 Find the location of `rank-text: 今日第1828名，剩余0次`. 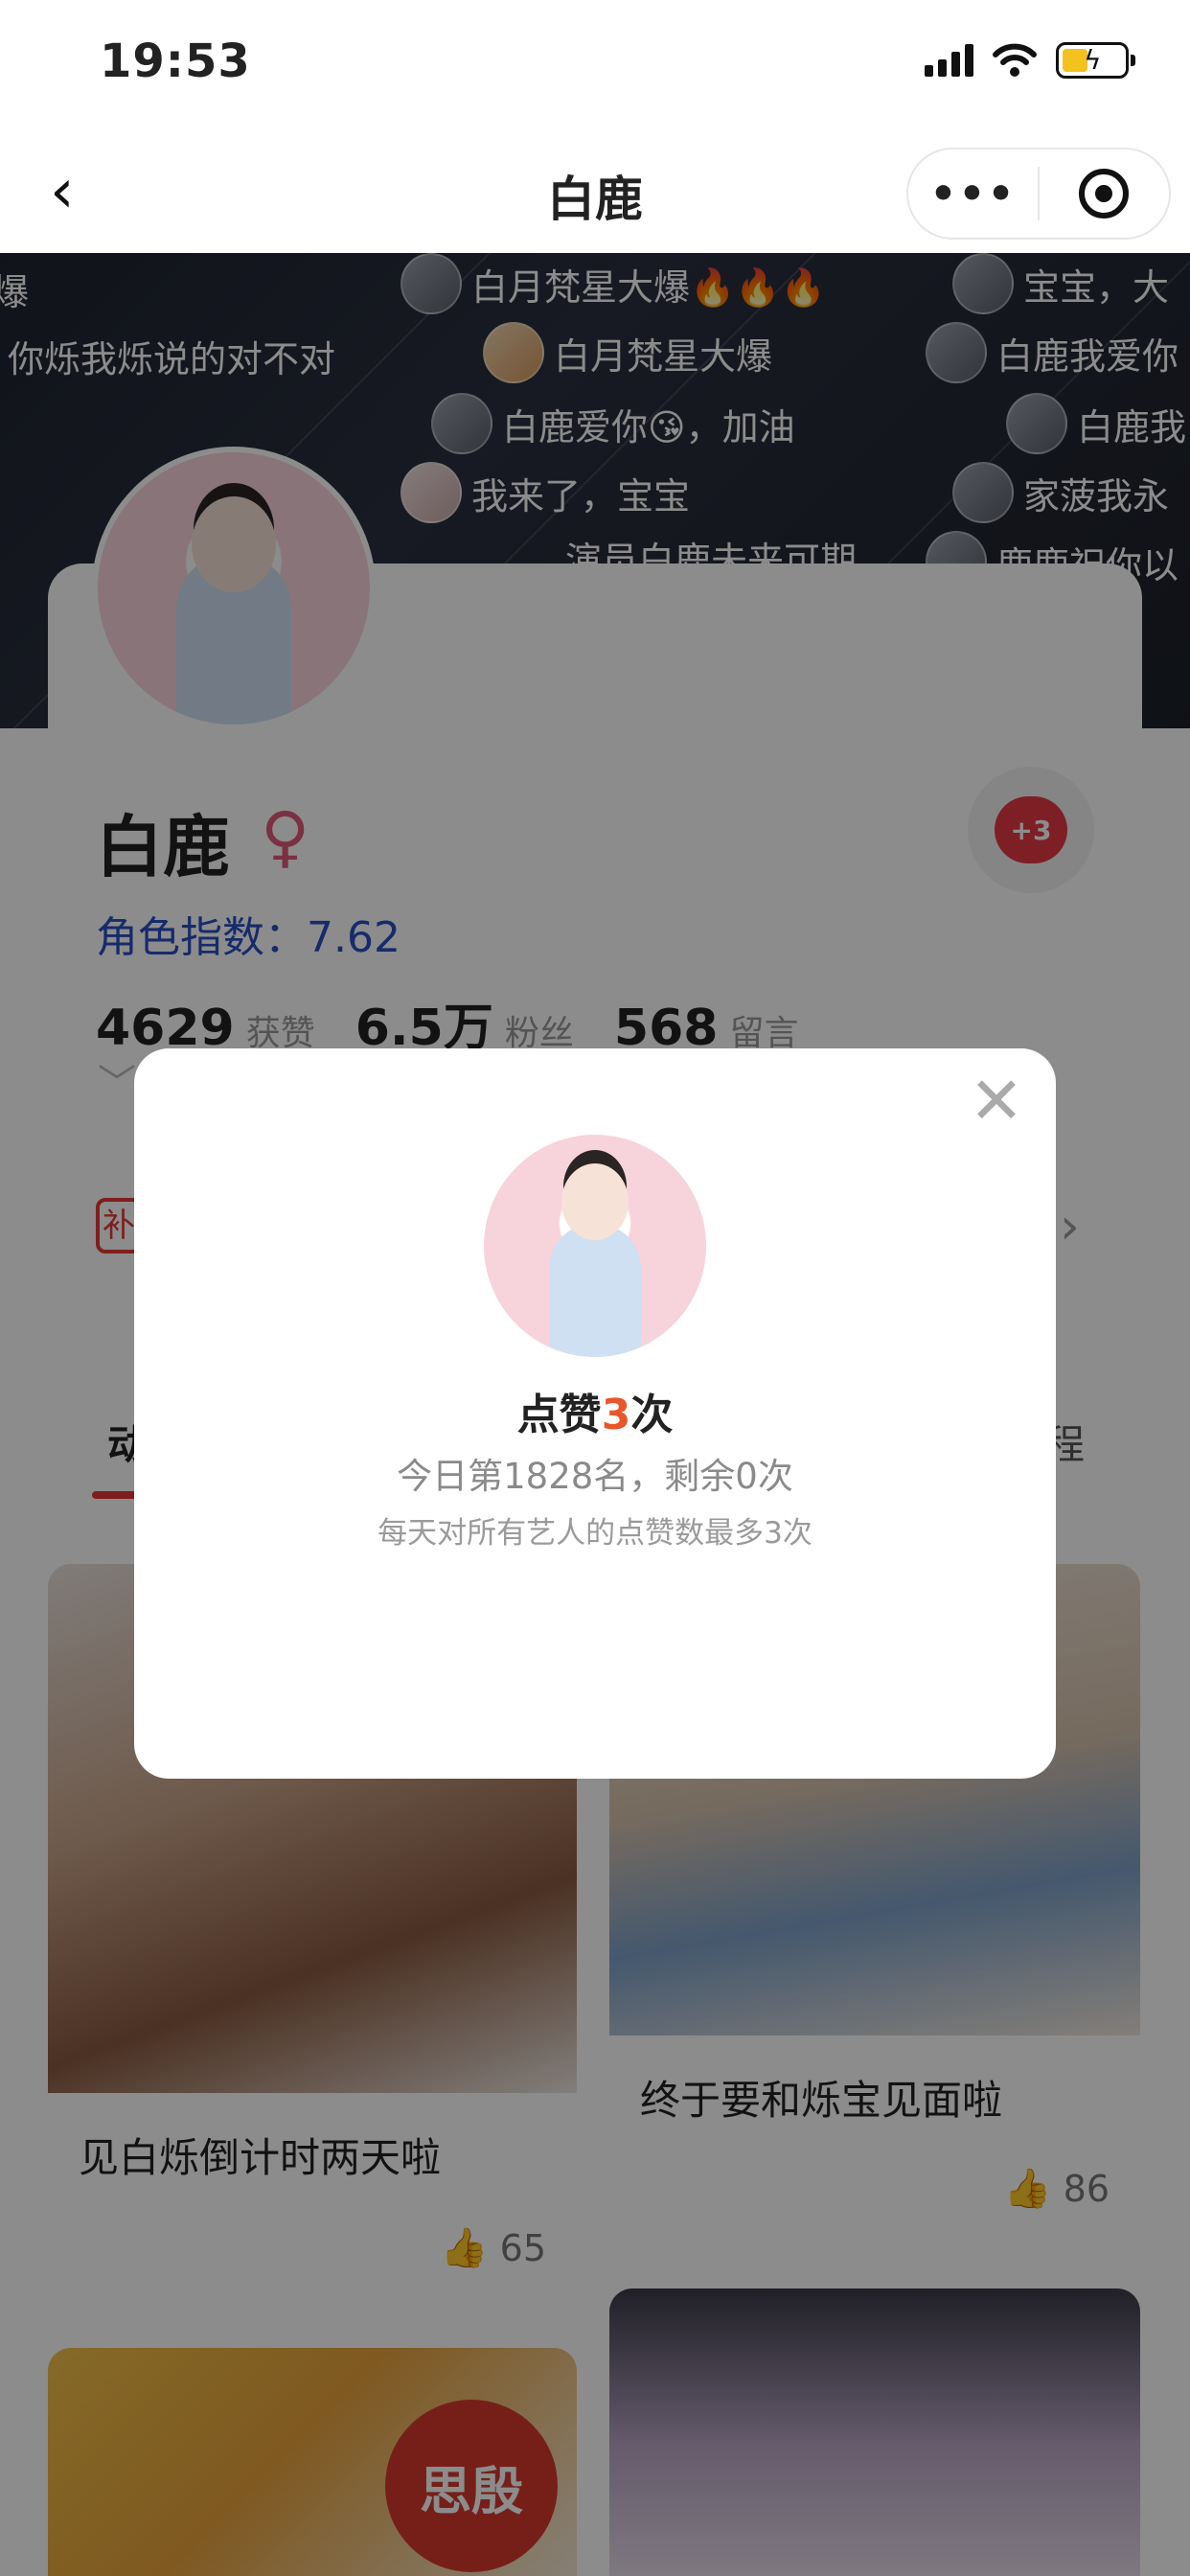

rank-text: 今日第1828名，剩余0次 is located at coordinates (595, 1476).